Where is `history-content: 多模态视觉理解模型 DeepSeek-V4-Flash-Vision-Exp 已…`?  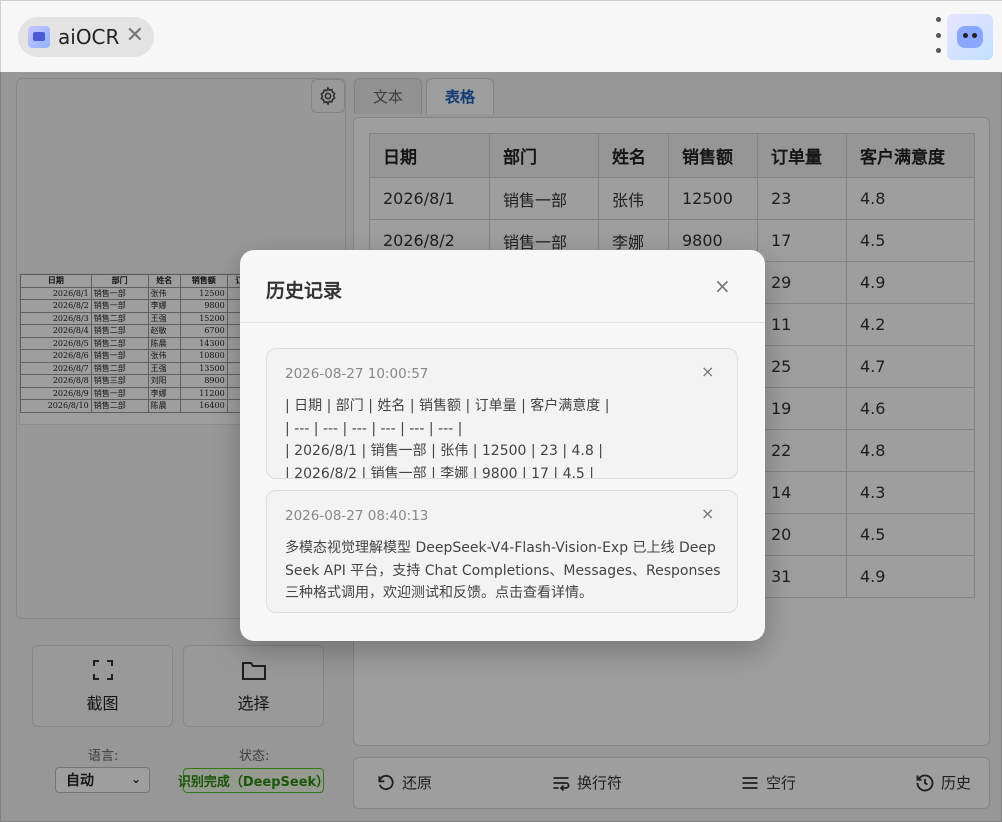
history-content: 多模态视觉理解模型 DeepSeek-V4-Flash-Vision-Exp 已… is located at coordinates (505, 571).